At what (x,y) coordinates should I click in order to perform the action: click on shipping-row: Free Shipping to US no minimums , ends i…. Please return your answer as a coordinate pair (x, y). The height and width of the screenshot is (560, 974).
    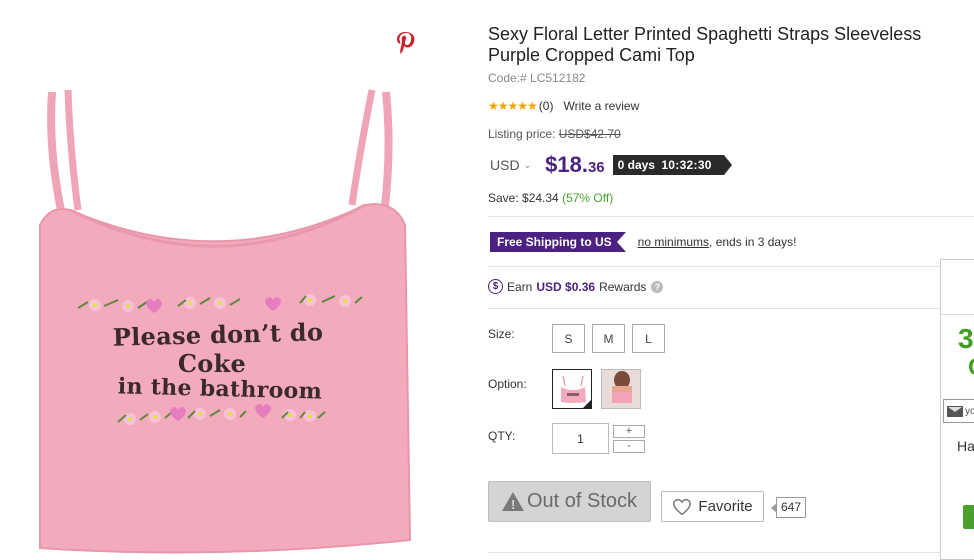
    Looking at the image, I should click on (643, 242).